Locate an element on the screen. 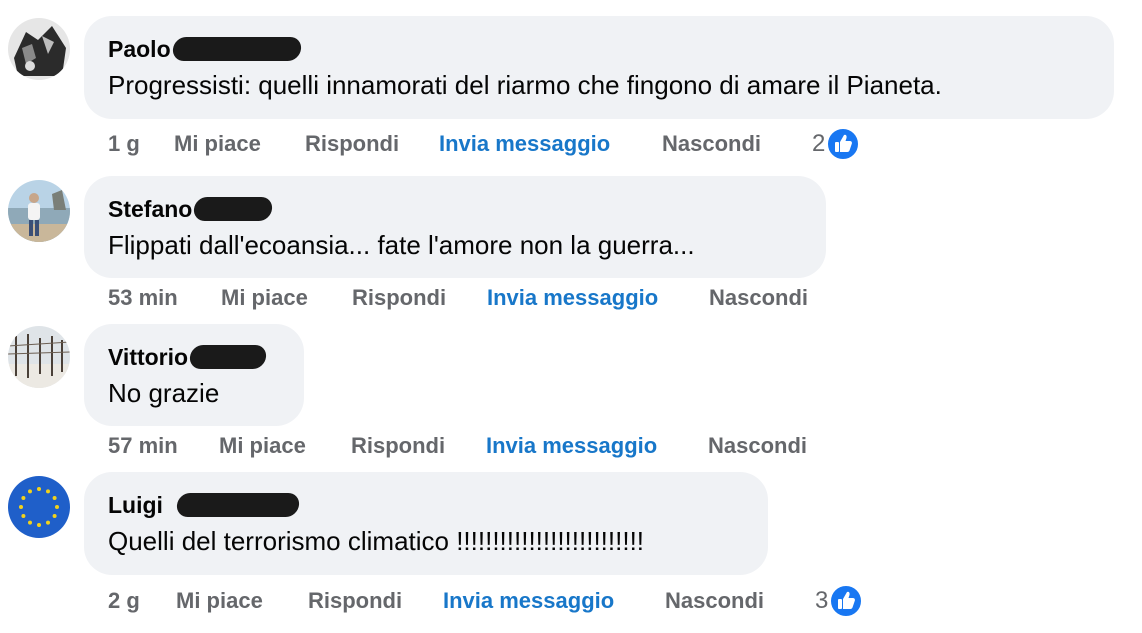 This screenshot has width=1142, height=633. reaction-count: 3 is located at coordinates (822, 600).